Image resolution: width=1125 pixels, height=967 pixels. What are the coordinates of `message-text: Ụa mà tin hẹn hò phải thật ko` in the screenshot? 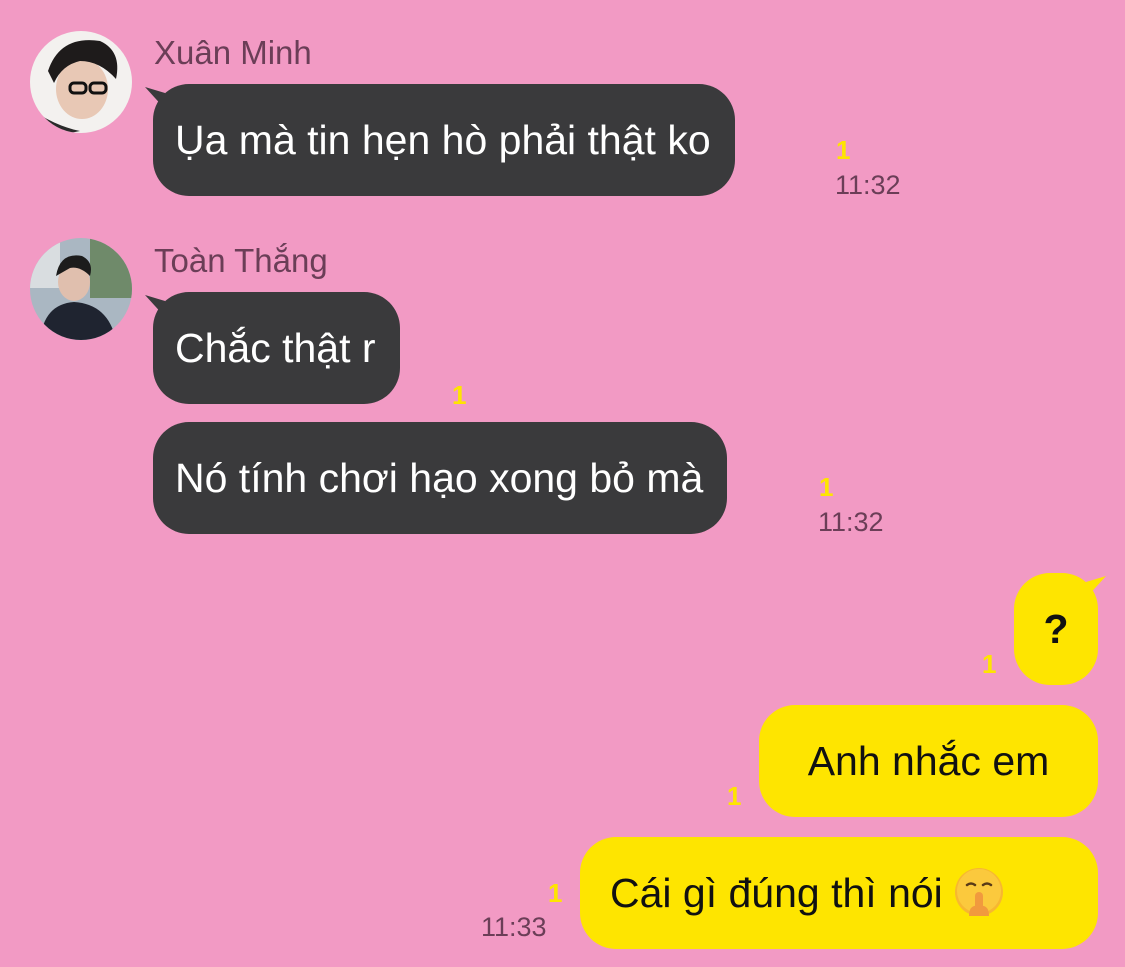 It's located at (443, 140).